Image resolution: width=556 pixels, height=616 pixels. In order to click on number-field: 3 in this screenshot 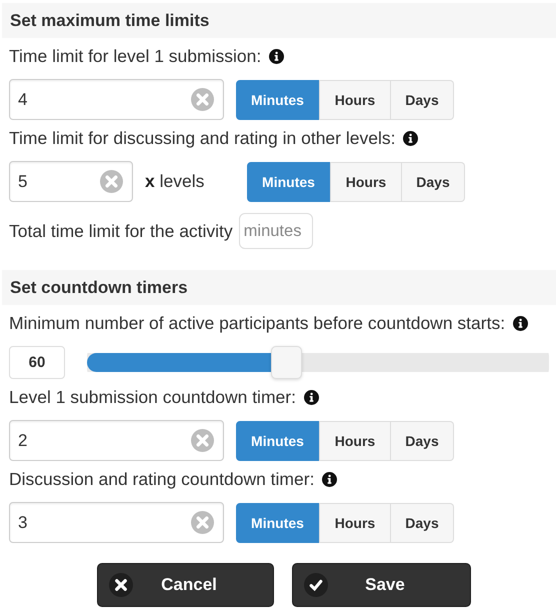, I will do `click(116, 522)`.